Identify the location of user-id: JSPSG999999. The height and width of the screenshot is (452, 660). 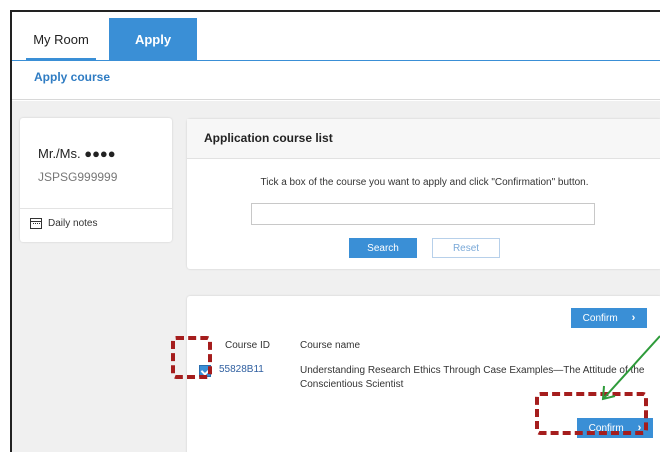
(78, 177).